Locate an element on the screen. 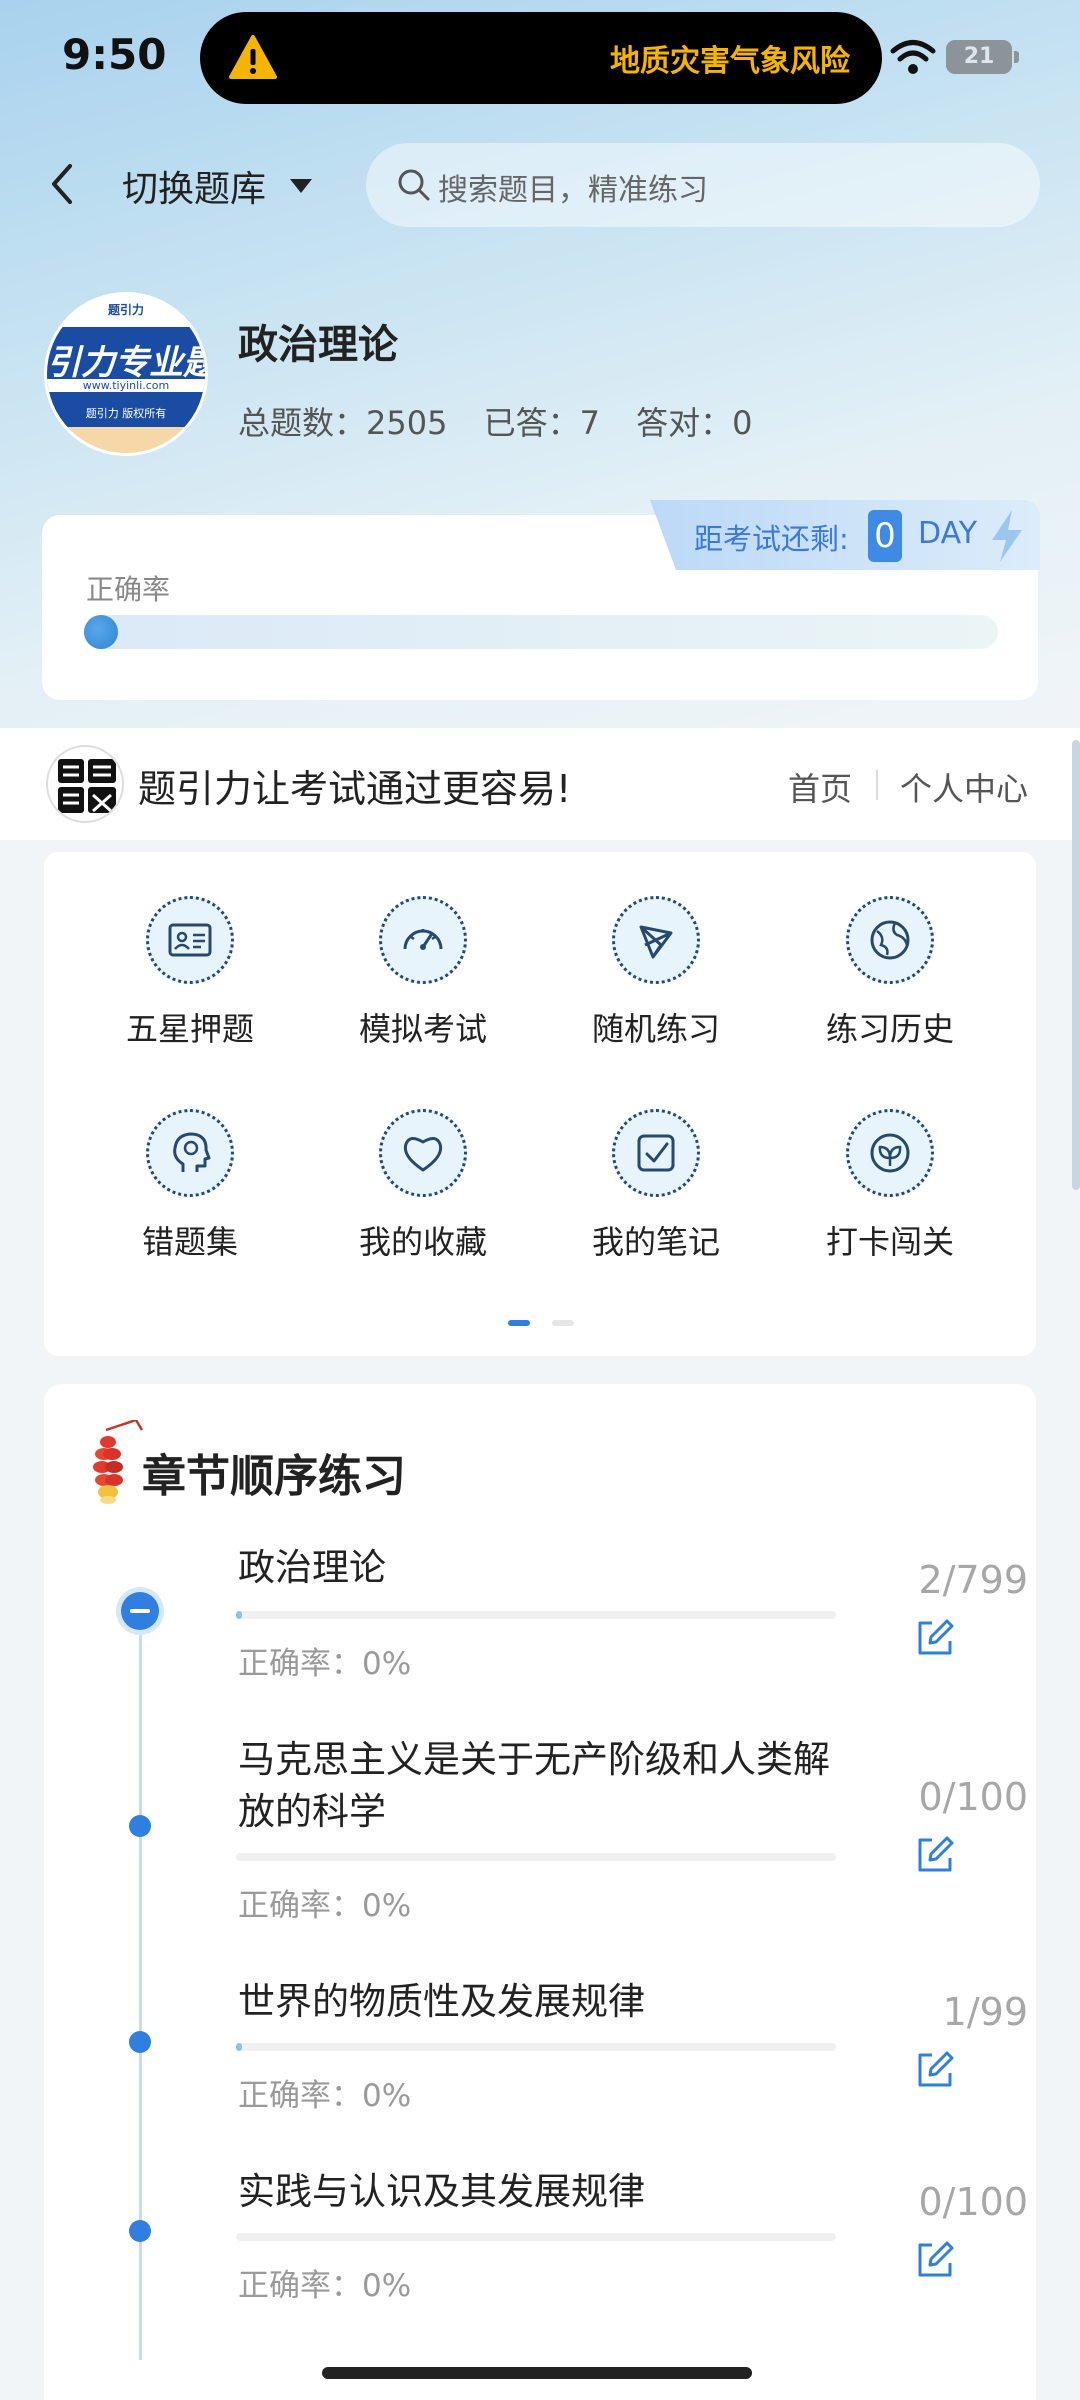 This screenshot has width=1080, height=2400. chapter-name: 马克思主义是关于无产阶级和人类解放的科学 is located at coordinates (538, 1786).